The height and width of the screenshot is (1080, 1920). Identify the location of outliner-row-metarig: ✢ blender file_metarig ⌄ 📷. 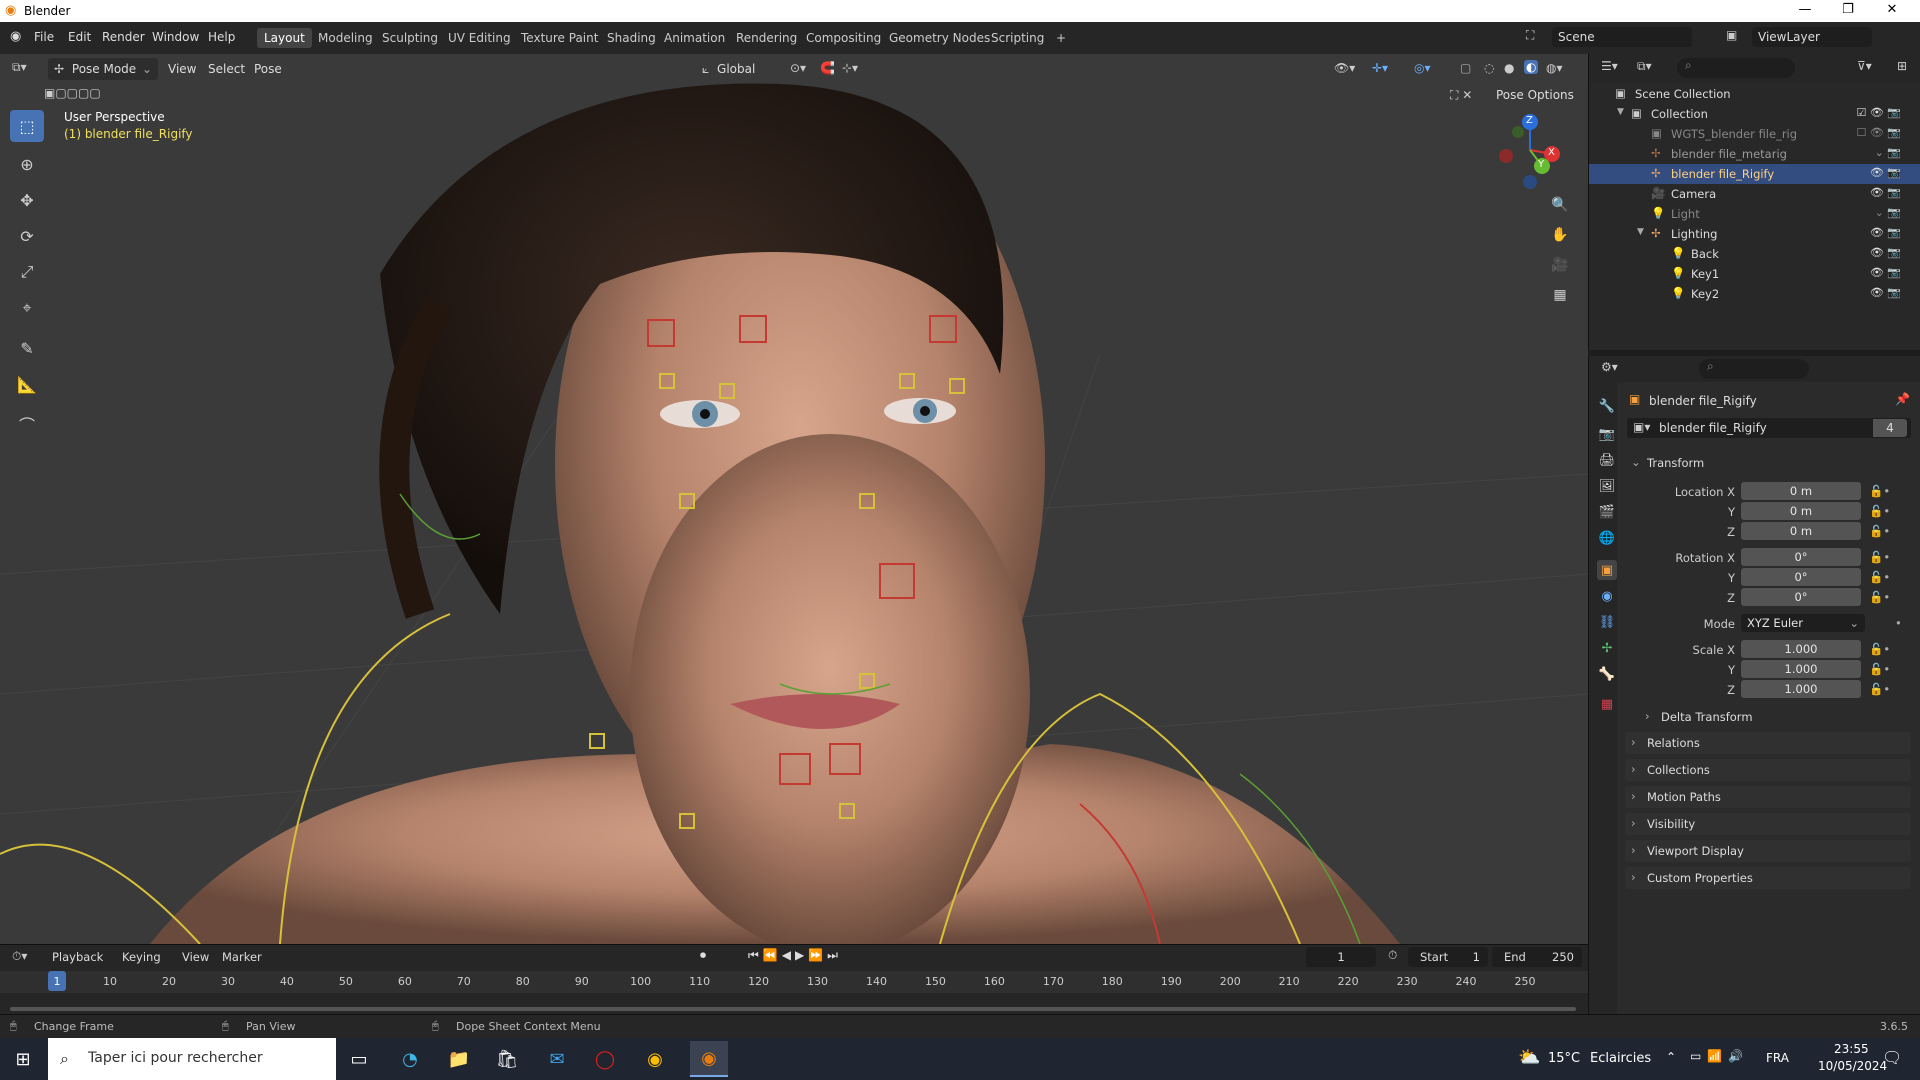
(1754, 154).